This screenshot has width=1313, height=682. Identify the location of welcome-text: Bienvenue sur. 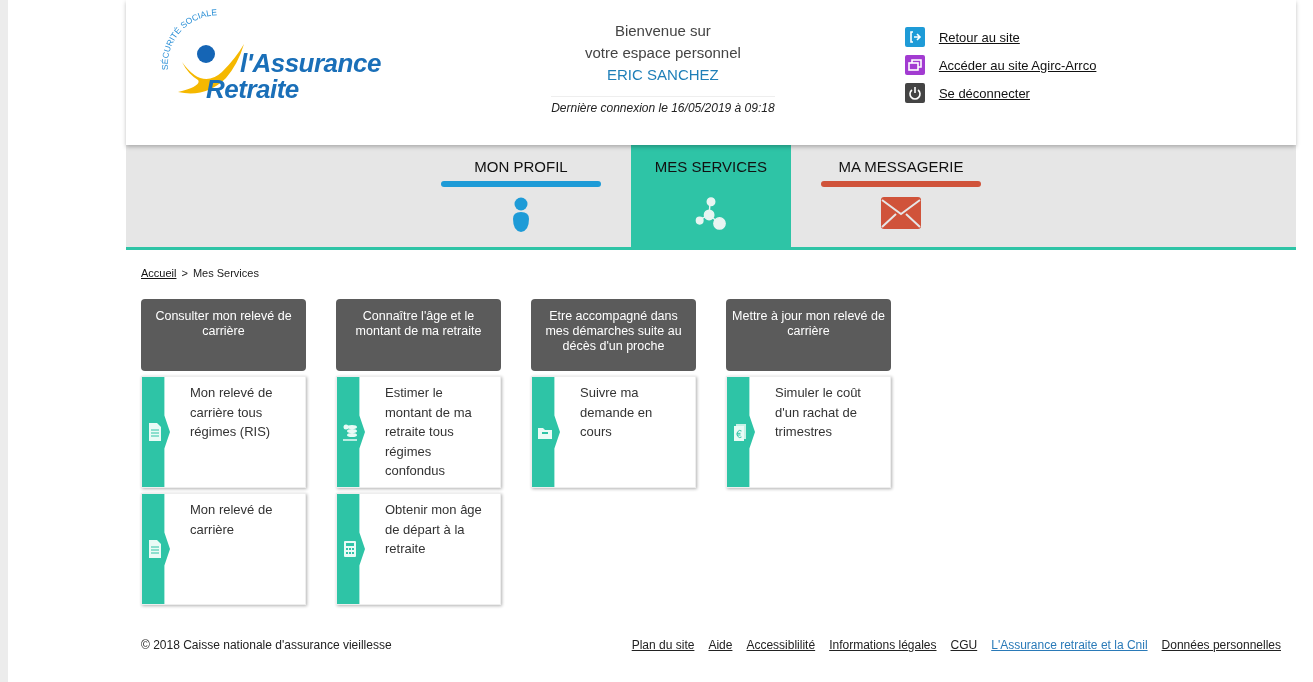
(662, 31).